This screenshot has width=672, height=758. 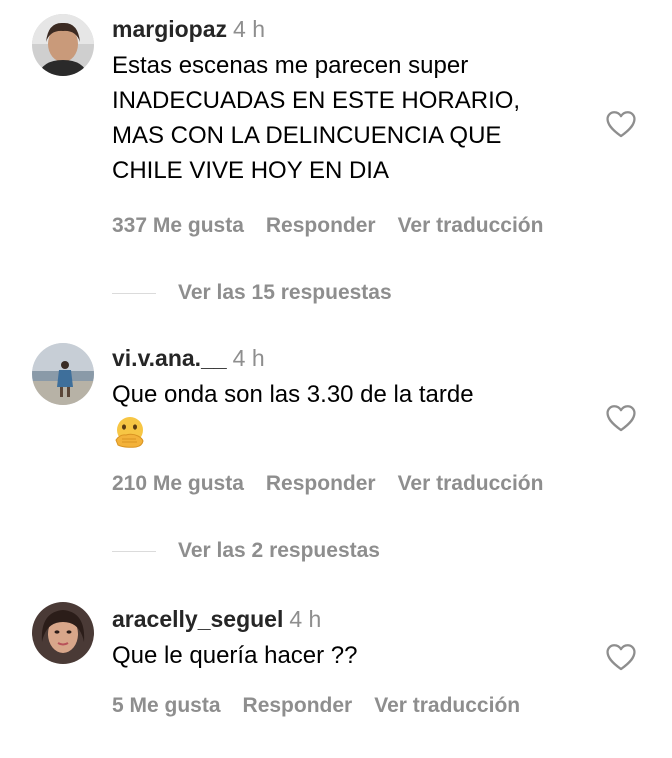 I want to click on like-count: 337 Me gusta, so click(x=178, y=225).